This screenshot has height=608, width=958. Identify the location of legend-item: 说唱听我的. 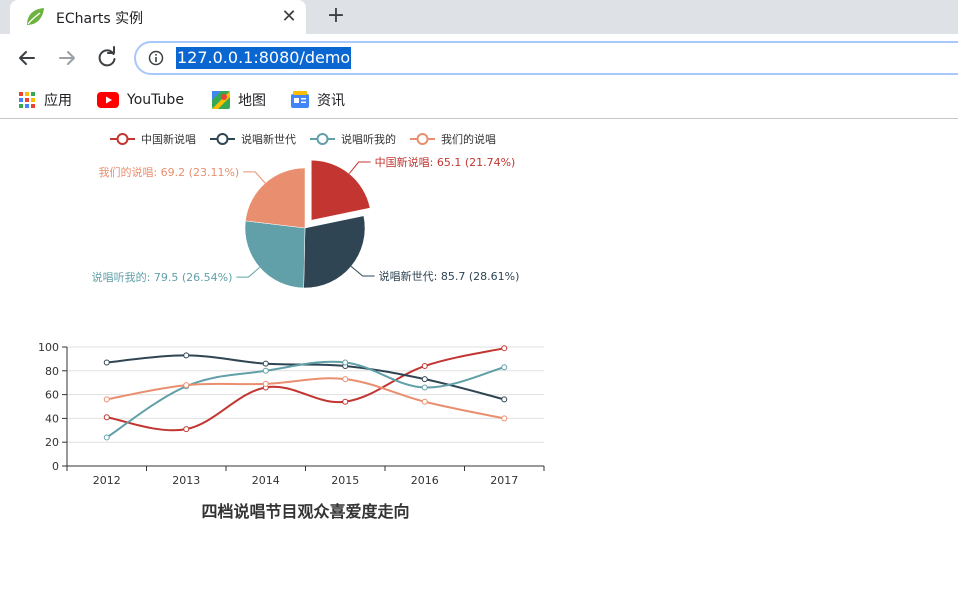
(353, 139).